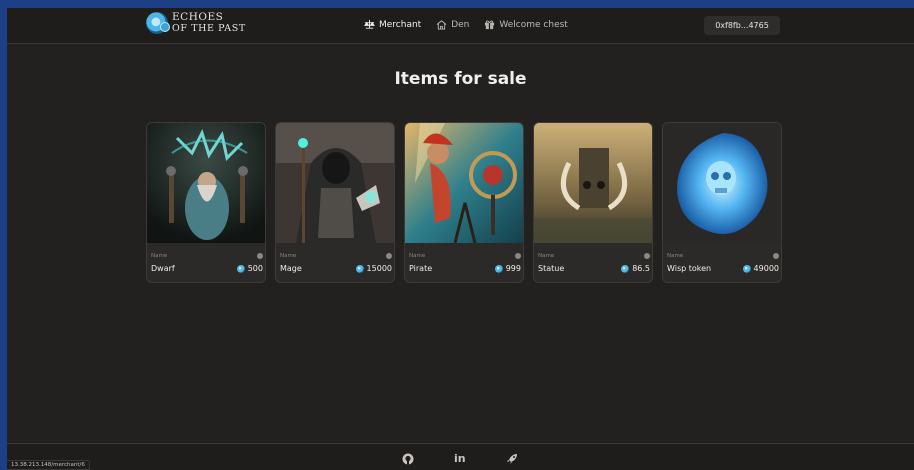 The image size is (914, 470). Describe the element at coordinates (206, 262) in the screenshot. I see `item-meta: Name Dwarf 500` at that location.